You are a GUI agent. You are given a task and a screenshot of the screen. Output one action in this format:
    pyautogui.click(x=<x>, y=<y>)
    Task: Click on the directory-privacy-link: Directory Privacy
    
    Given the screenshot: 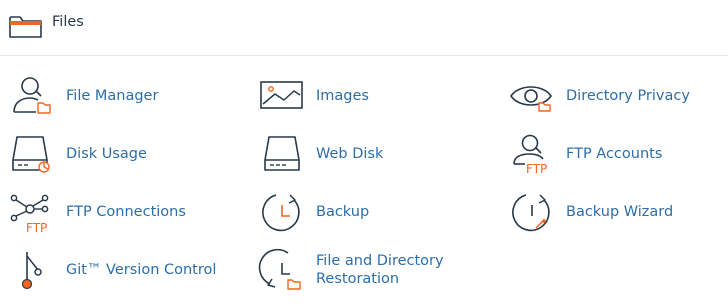 What is the action you would take?
    pyautogui.click(x=617, y=96)
    